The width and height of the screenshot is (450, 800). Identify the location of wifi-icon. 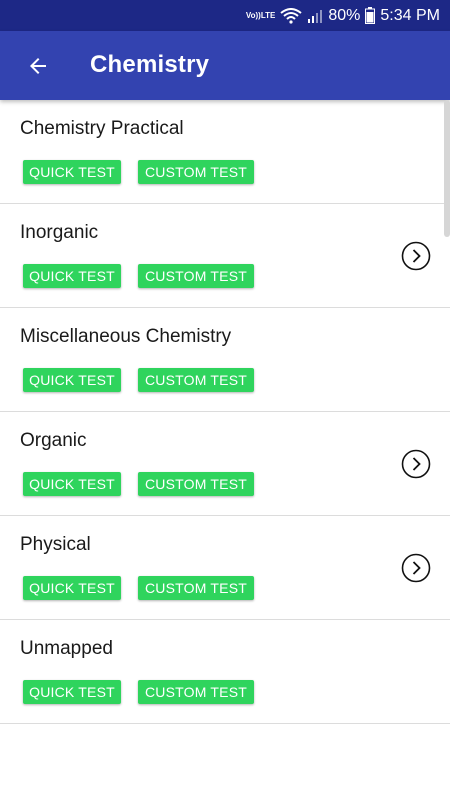
(291, 15).